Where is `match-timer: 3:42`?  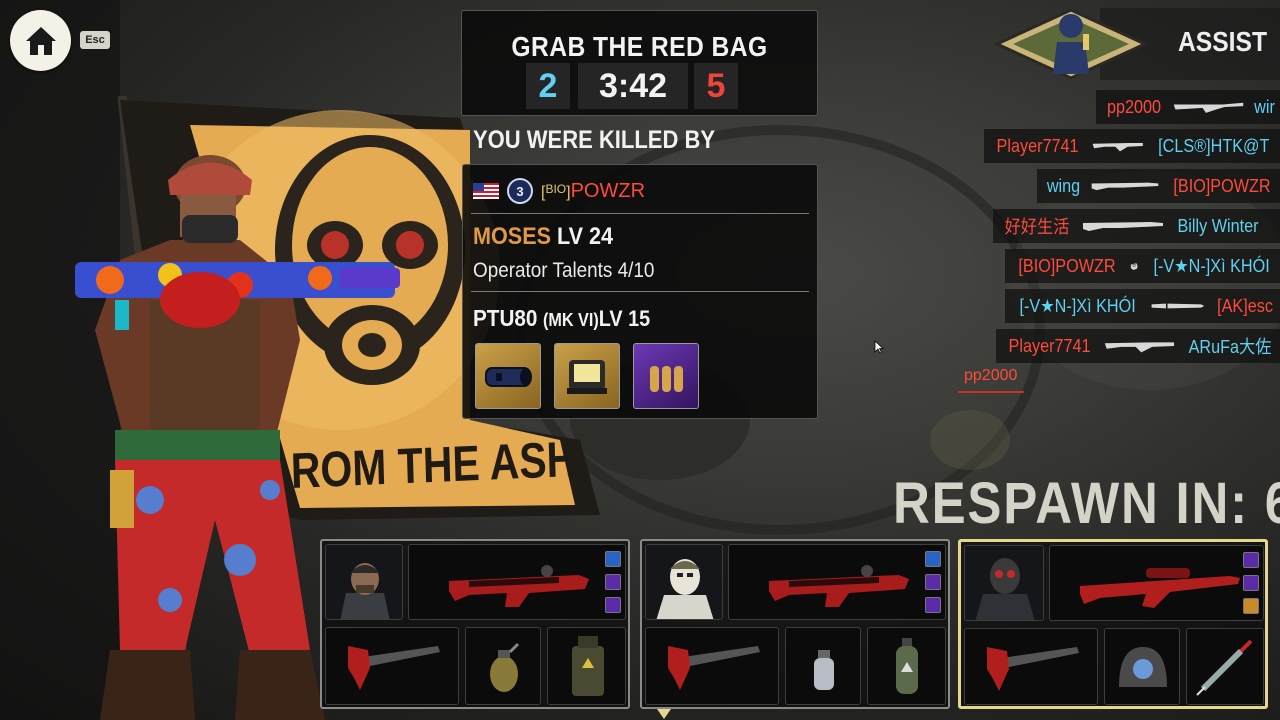
match-timer: 3:42 is located at coordinates (633, 86).